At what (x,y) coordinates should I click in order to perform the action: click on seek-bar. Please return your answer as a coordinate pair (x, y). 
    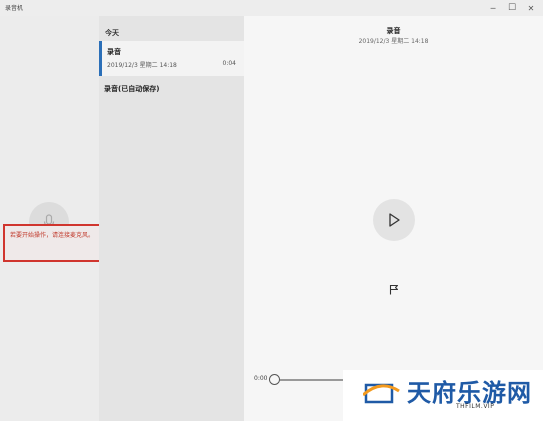
    Looking at the image, I should click on (315, 380).